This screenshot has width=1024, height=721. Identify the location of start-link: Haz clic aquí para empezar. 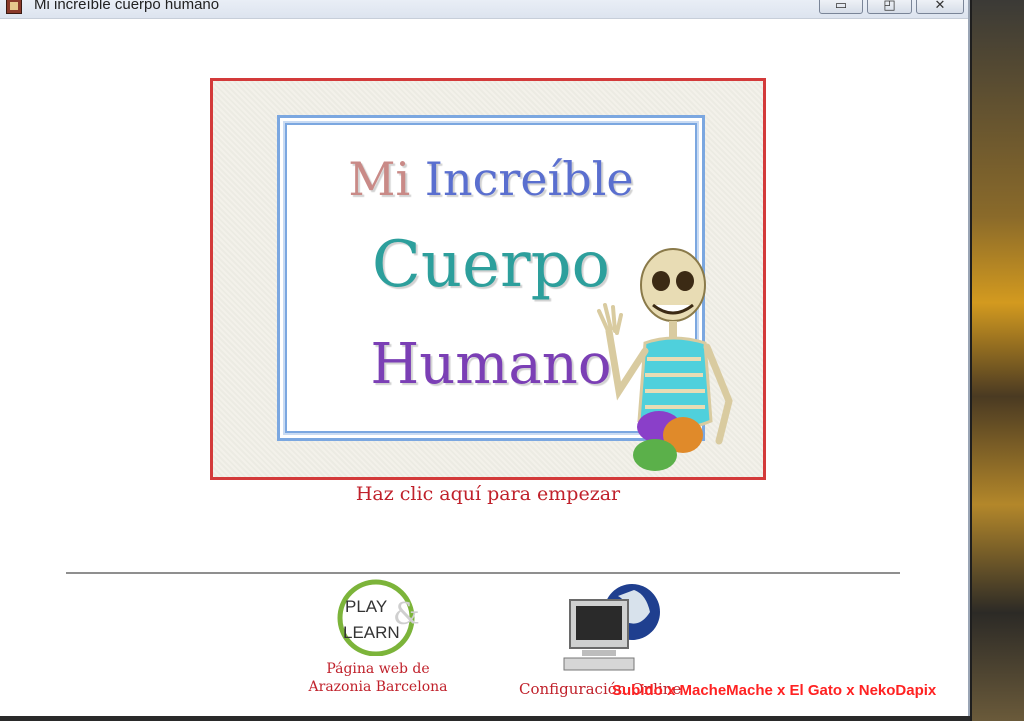
(488, 494).